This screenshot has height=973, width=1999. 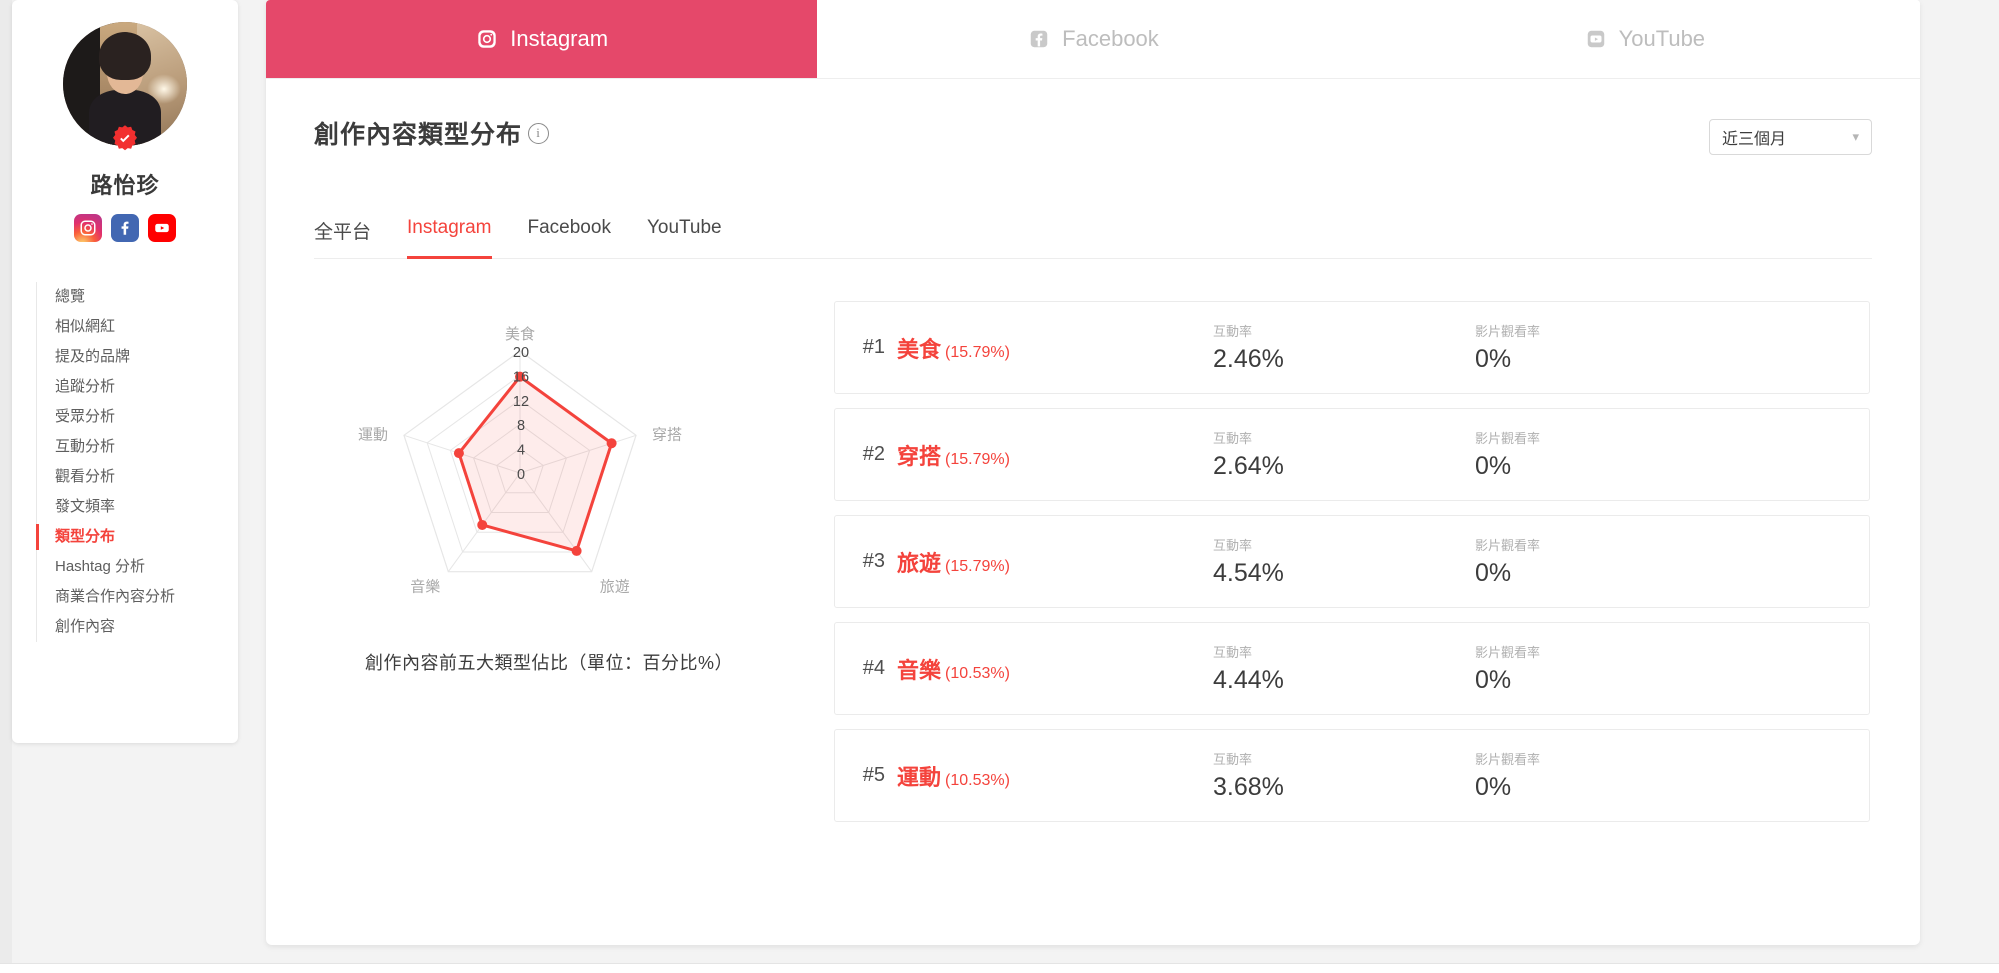 What do you see at coordinates (873, 561) in the screenshot?
I see `rank-number: #3` at bounding box center [873, 561].